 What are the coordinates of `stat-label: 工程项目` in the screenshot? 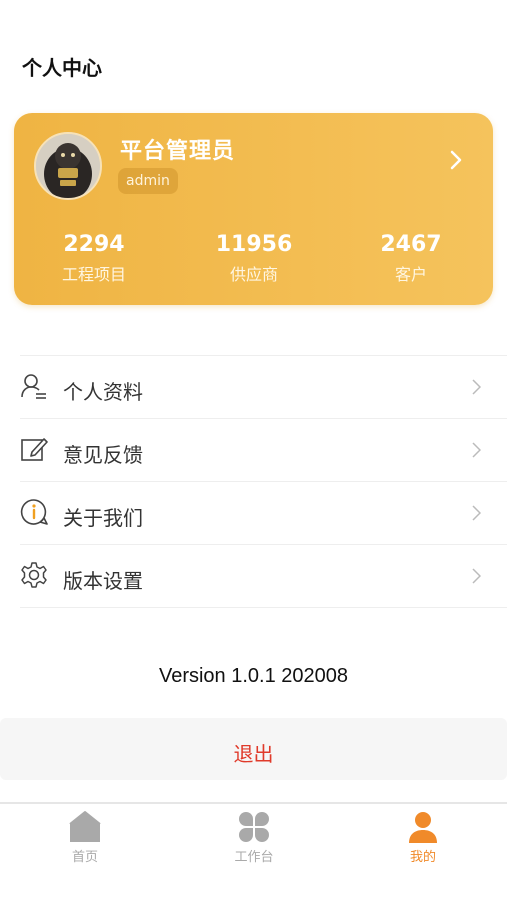 It's located at (93, 274).